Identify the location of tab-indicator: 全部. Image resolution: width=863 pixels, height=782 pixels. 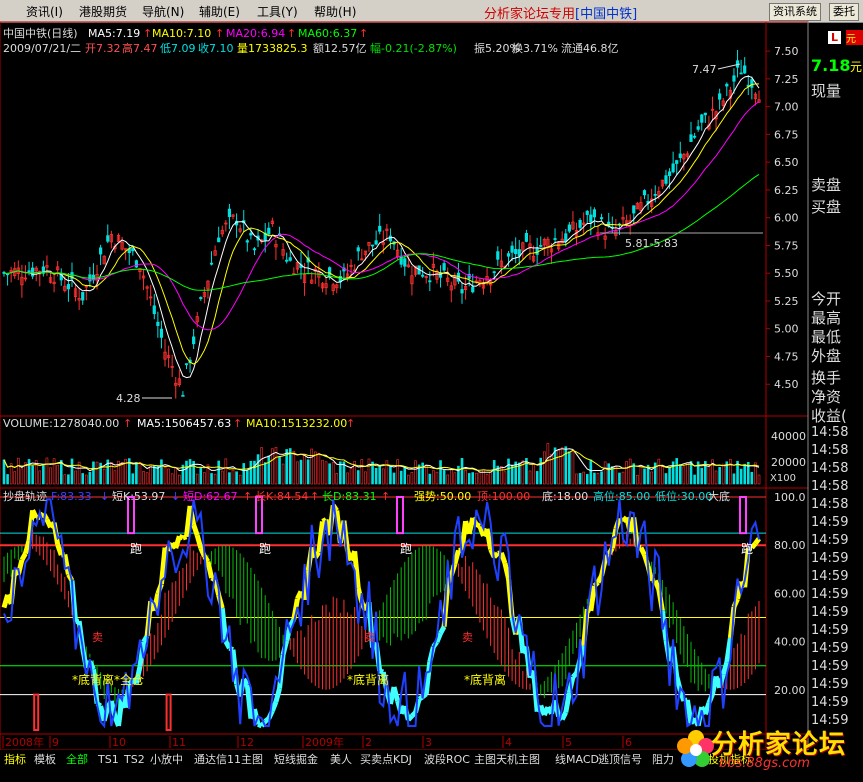
(77, 760).